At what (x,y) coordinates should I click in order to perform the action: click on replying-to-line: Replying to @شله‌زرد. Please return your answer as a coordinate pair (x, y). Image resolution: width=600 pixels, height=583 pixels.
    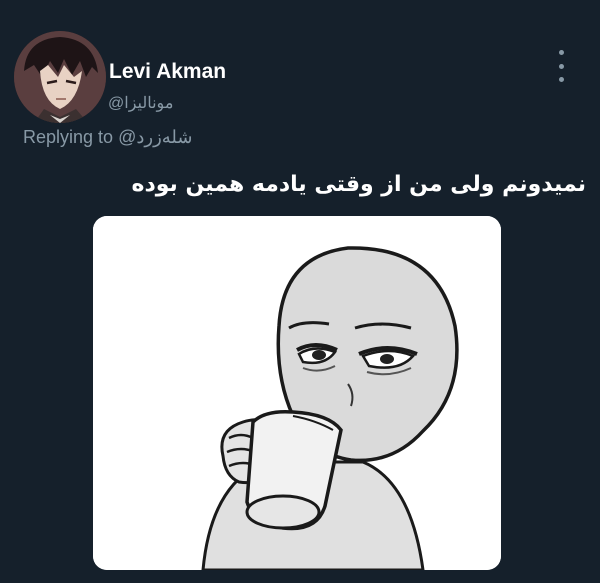
    Looking at the image, I should click on (107, 137).